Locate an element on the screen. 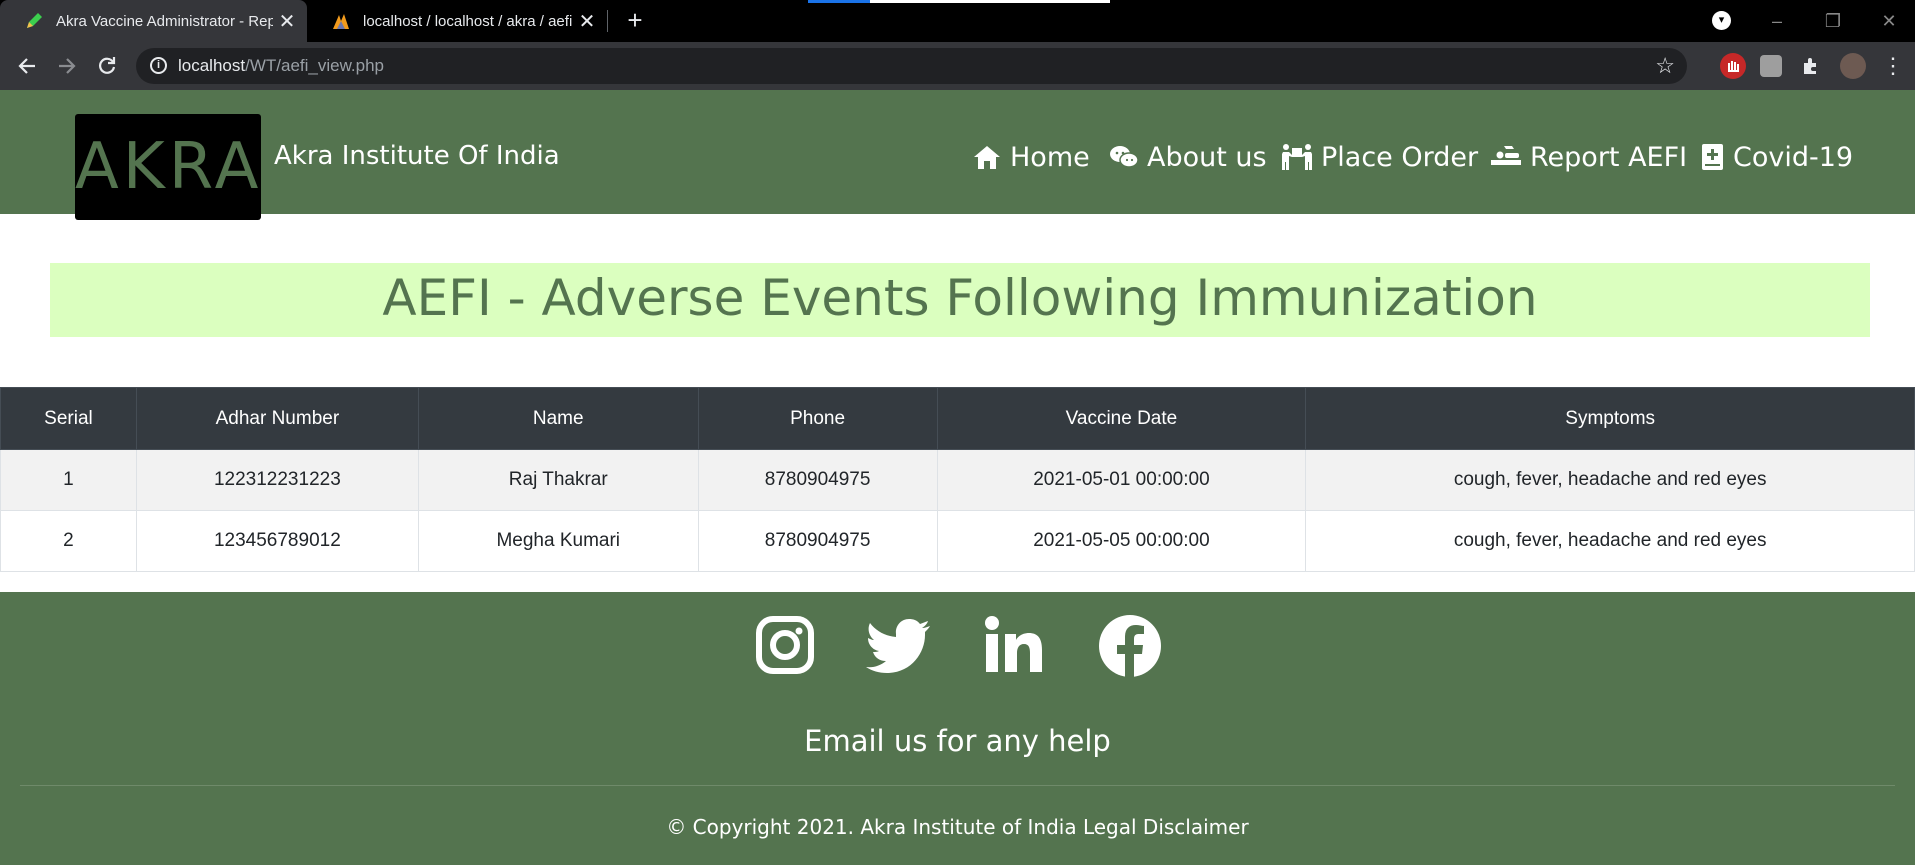  site-info-icon: i is located at coordinates (158, 65).